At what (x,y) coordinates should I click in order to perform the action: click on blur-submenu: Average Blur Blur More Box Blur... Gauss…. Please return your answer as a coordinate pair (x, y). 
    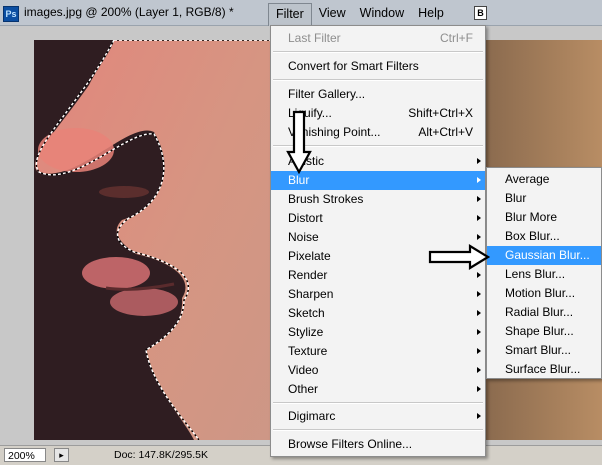
    Looking at the image, I should click on (544, 273).